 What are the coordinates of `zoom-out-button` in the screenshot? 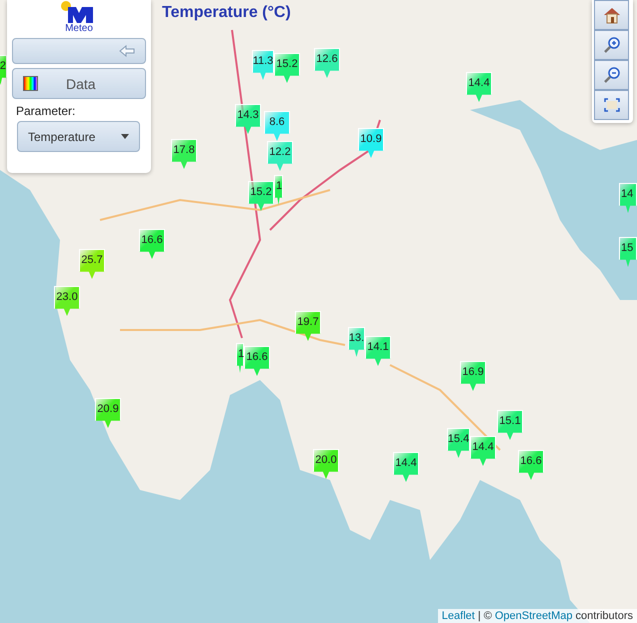 It's located at (611, 75).